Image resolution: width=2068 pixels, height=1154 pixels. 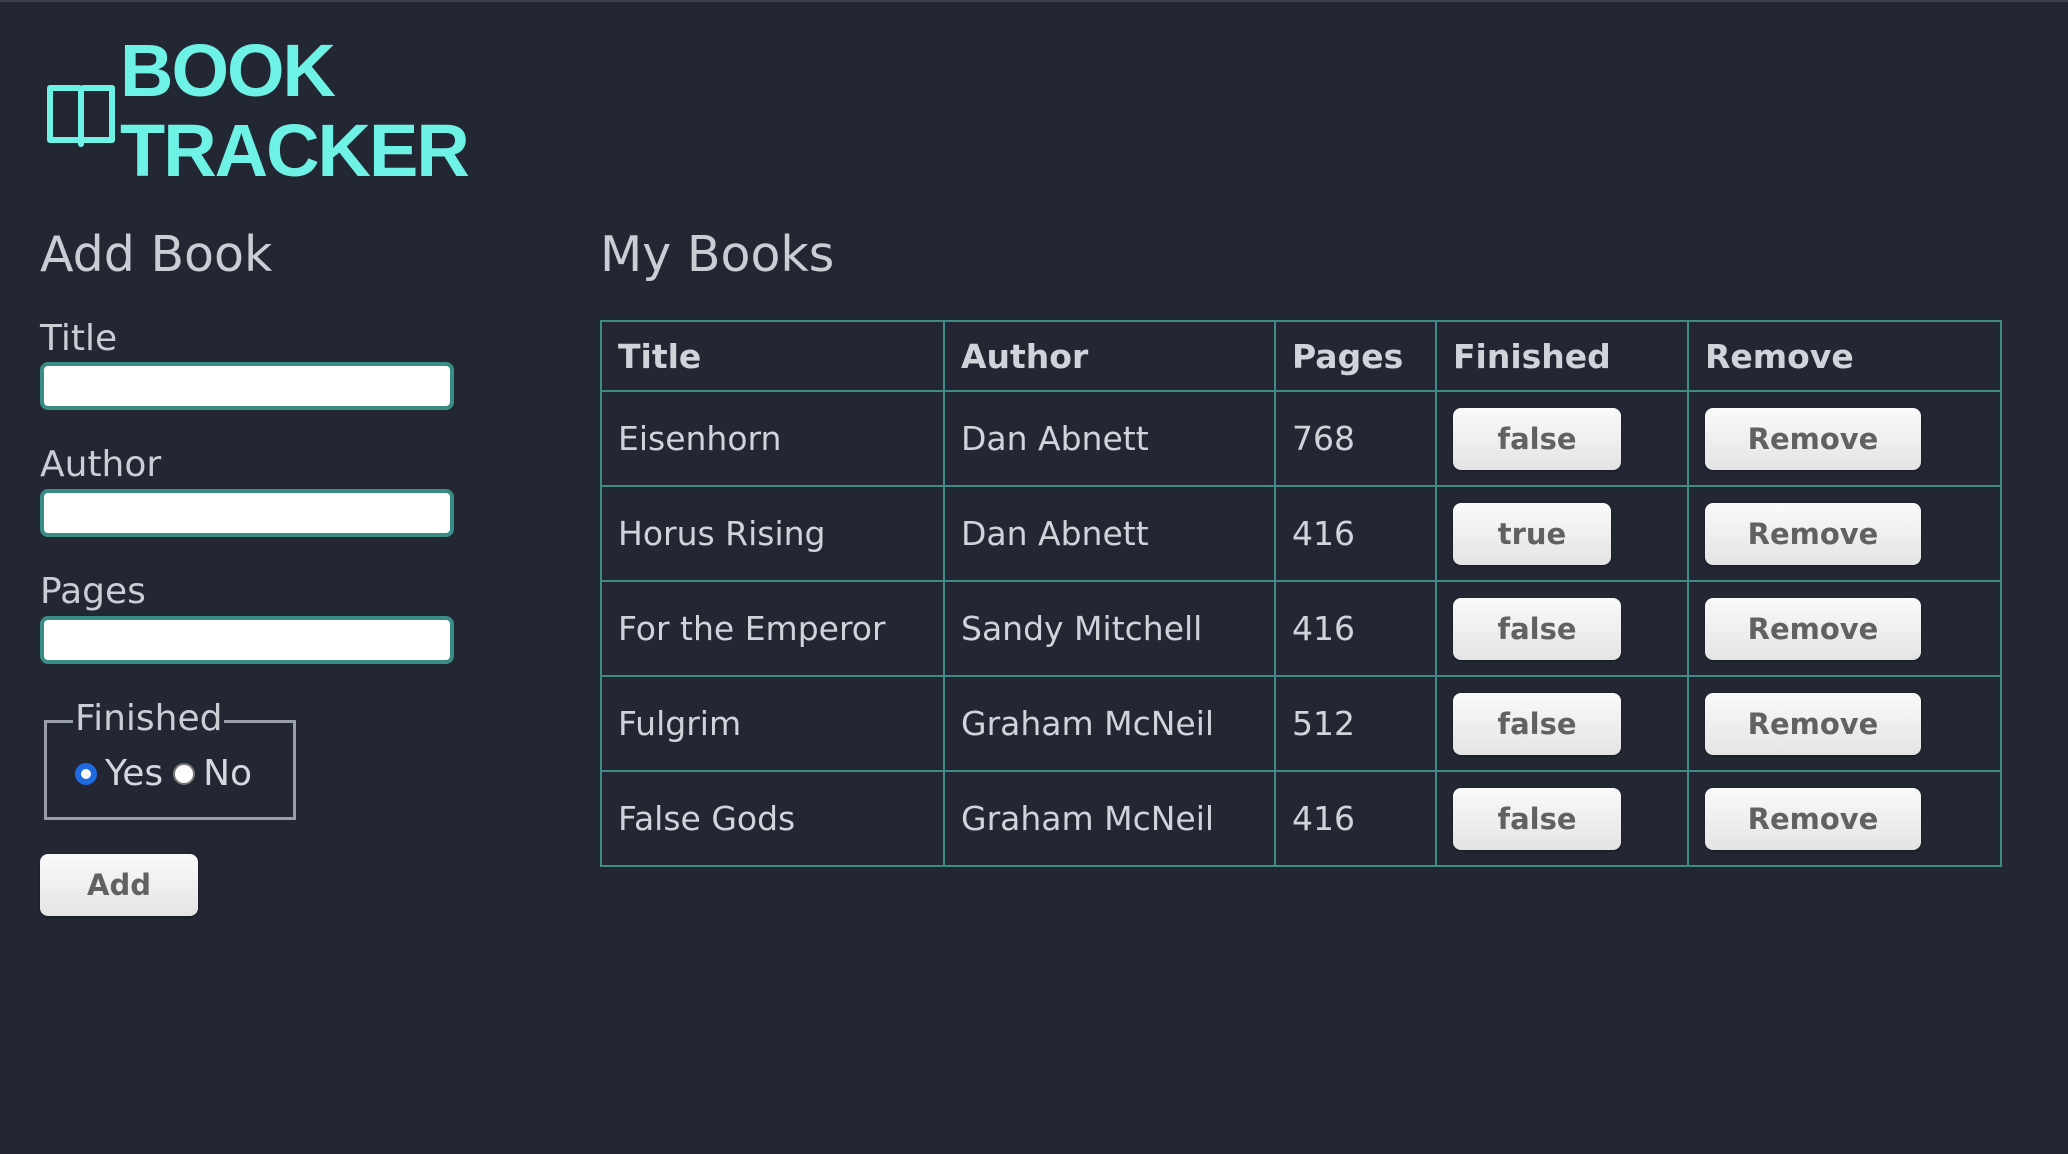 I want to click on table-row: Fulgrim Graham McNeil 512 false Remove, so click(x=1301, y=723).